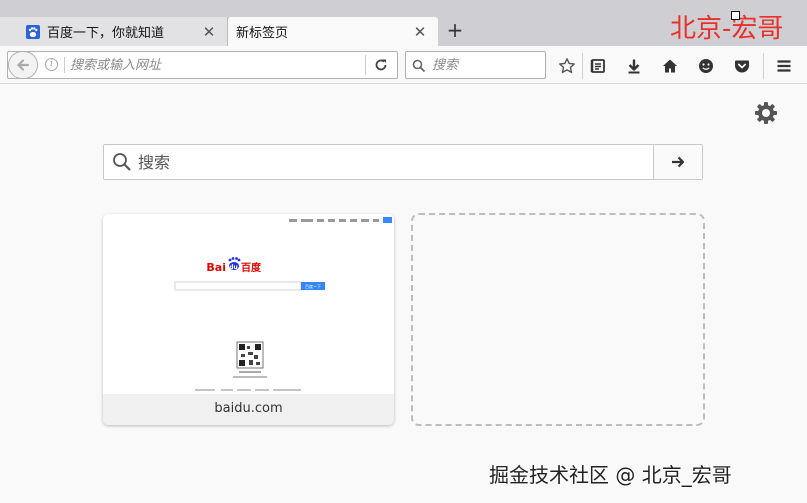  I want to click on back-button, so click(23, 65).